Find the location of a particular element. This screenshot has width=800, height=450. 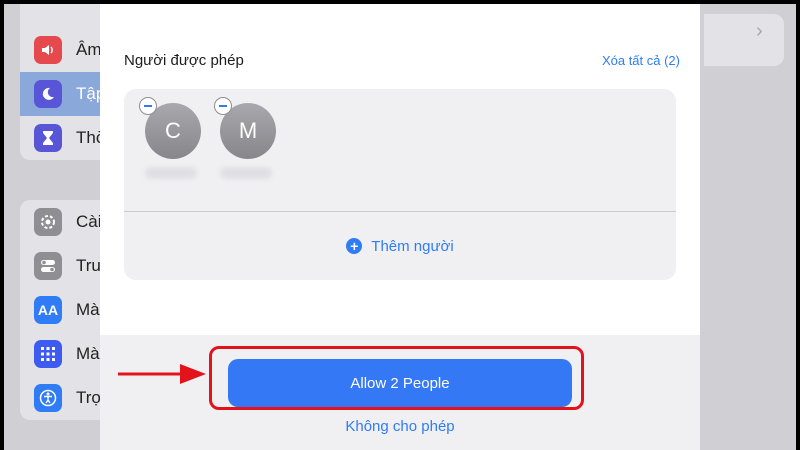

annotation-arrow-icon is located at coordinates (162, 374).